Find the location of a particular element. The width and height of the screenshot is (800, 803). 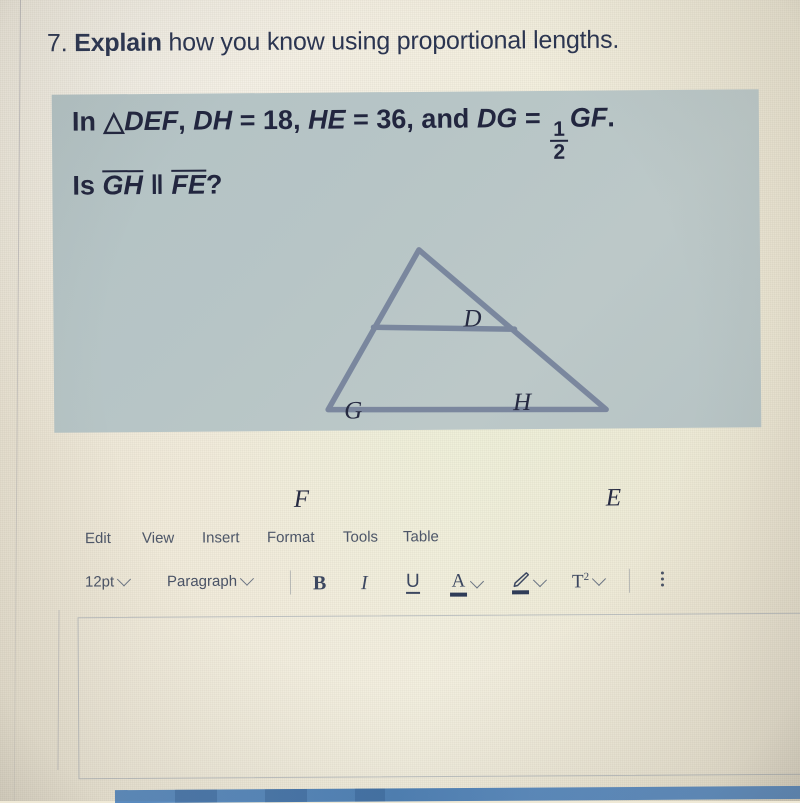

segment-gh-line is located at coordinates (444, 328).